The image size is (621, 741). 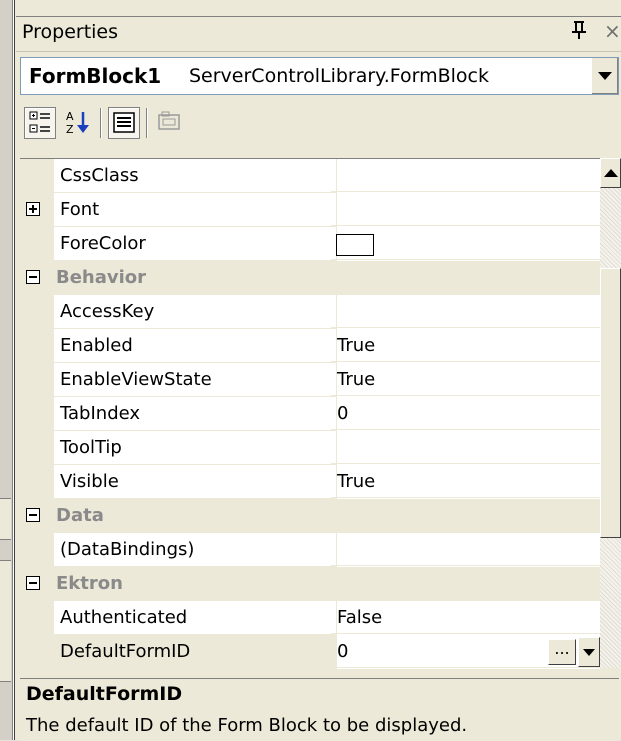 I want to click on property-name: Visible, so click(x=195, y=482).